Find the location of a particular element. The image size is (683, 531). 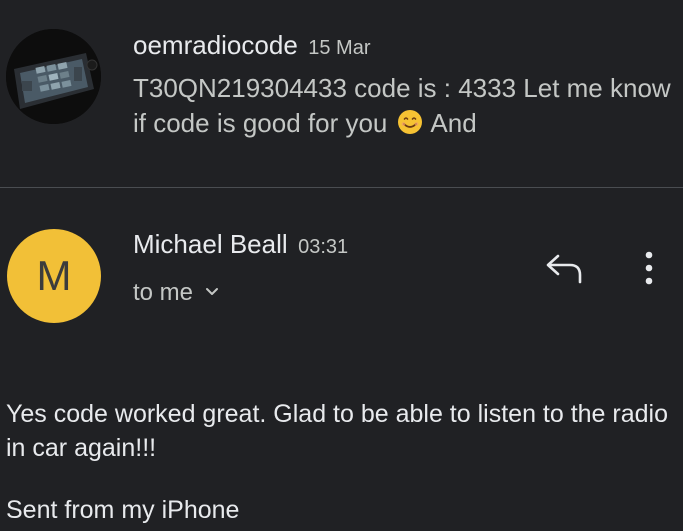

more-vert-icon is located at coordinates (649, 271).